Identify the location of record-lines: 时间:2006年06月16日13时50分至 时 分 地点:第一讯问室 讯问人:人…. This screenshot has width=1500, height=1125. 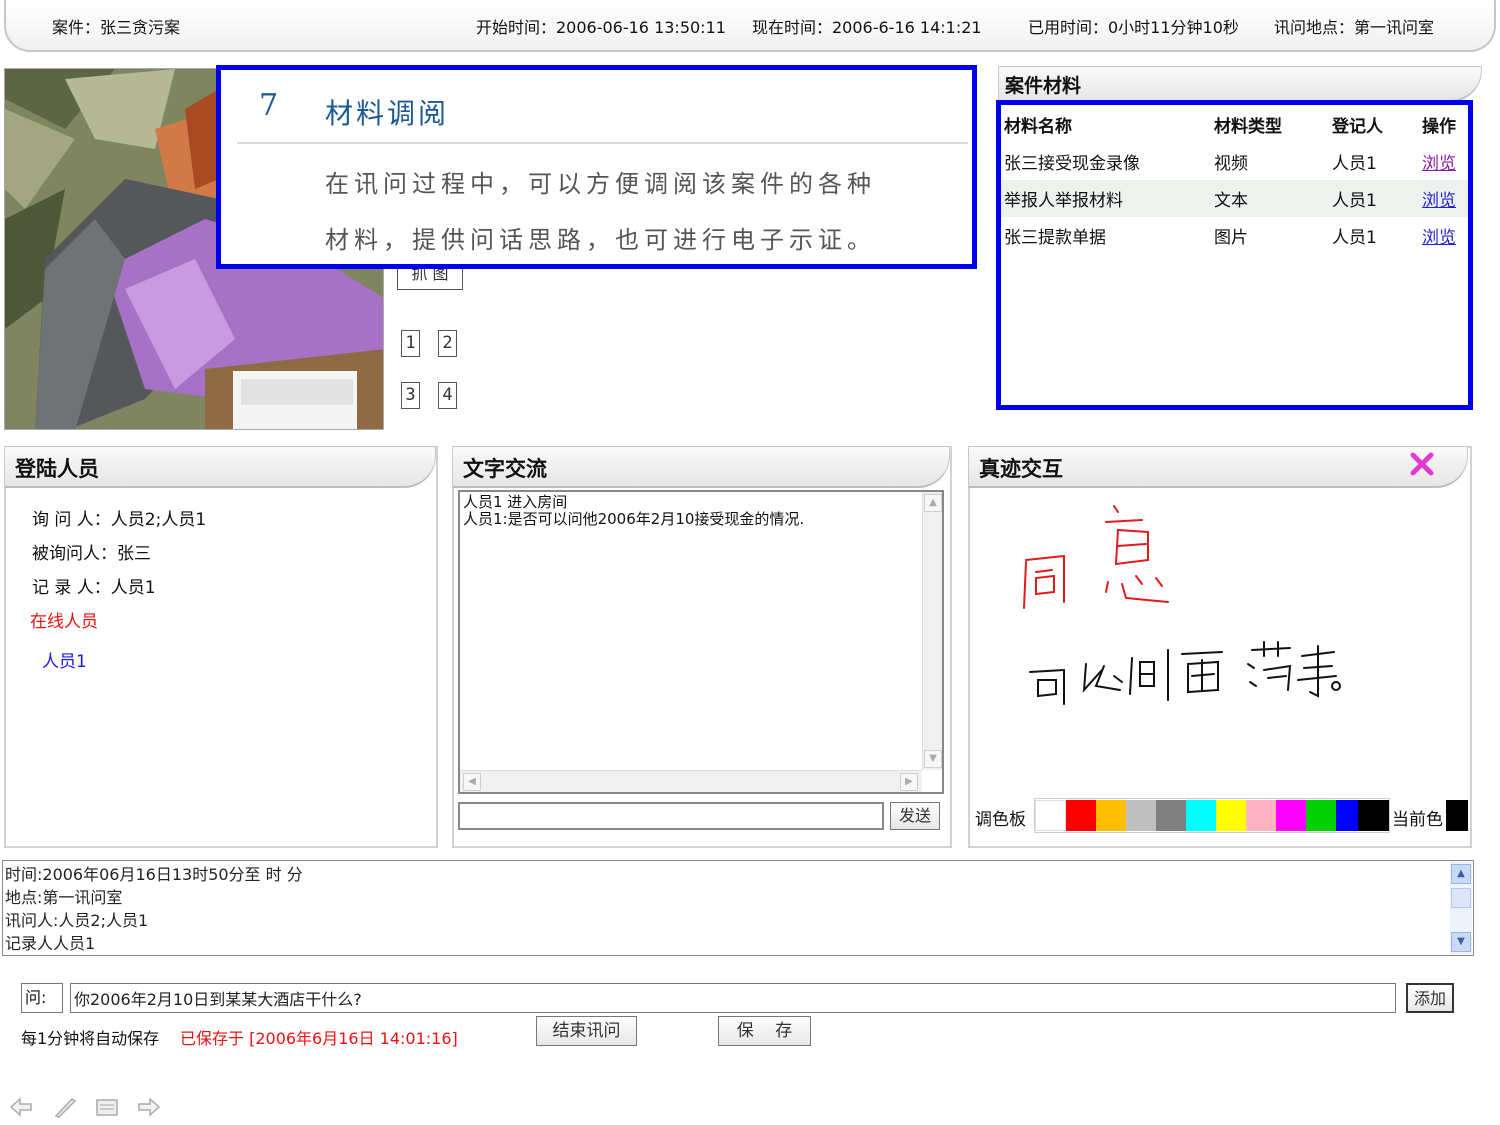
(154, 909).